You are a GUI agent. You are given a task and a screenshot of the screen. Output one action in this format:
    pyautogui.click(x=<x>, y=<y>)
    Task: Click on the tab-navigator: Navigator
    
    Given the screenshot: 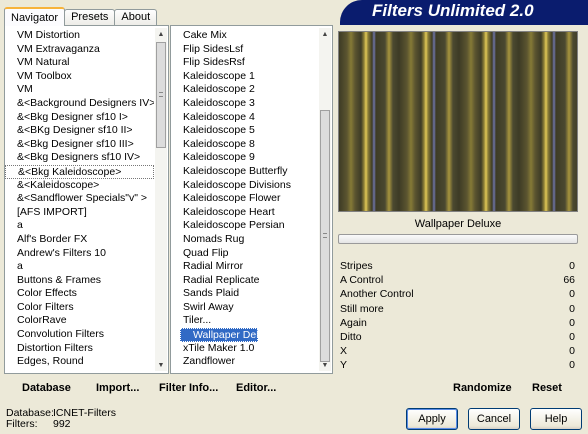 What is the action you would take?
    pyautogui.click(x=35, y=16)
    